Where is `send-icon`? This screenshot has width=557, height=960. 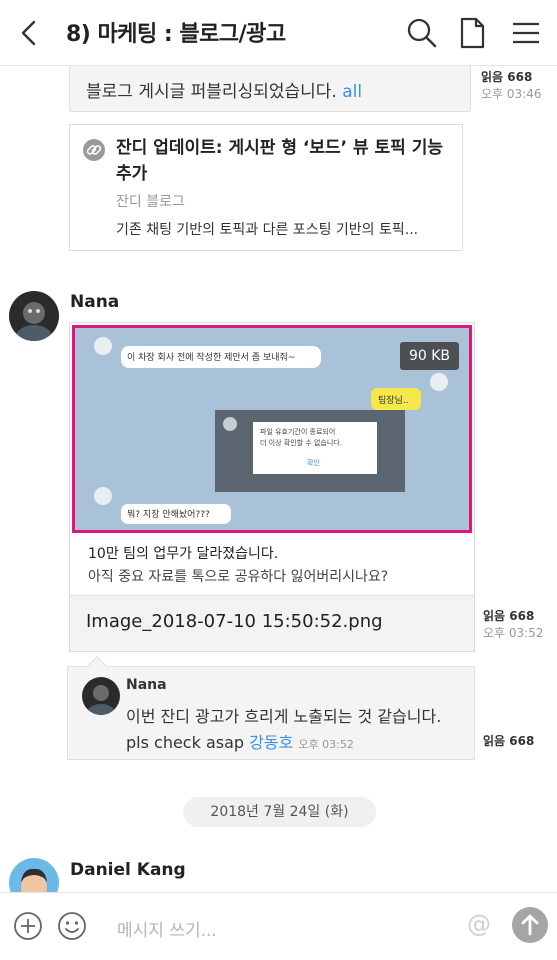
send-icon is located at coordinates (530, 925).